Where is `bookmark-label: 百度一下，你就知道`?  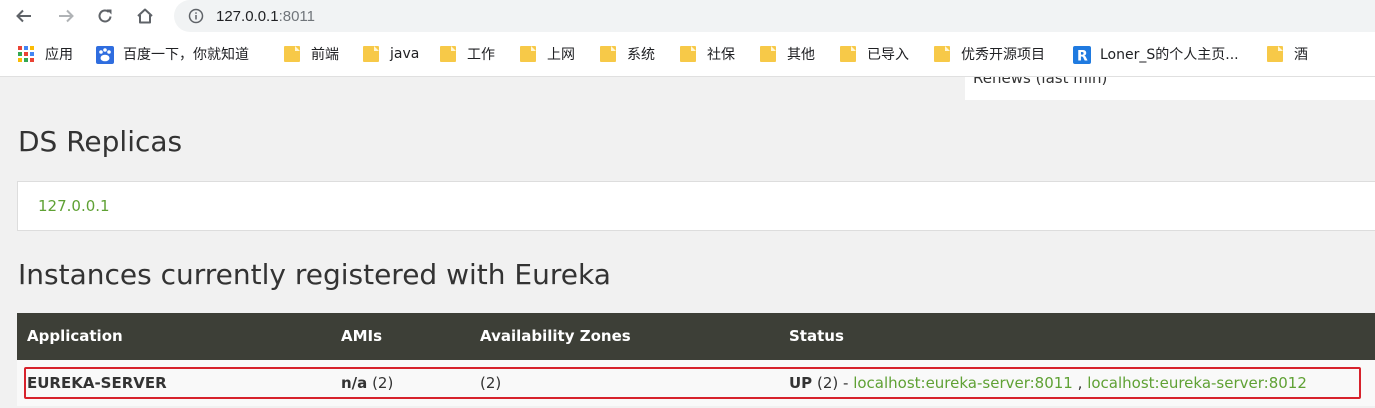 bookmark-label: 百度一下，你就知道 is located at coordinates (186, 55).